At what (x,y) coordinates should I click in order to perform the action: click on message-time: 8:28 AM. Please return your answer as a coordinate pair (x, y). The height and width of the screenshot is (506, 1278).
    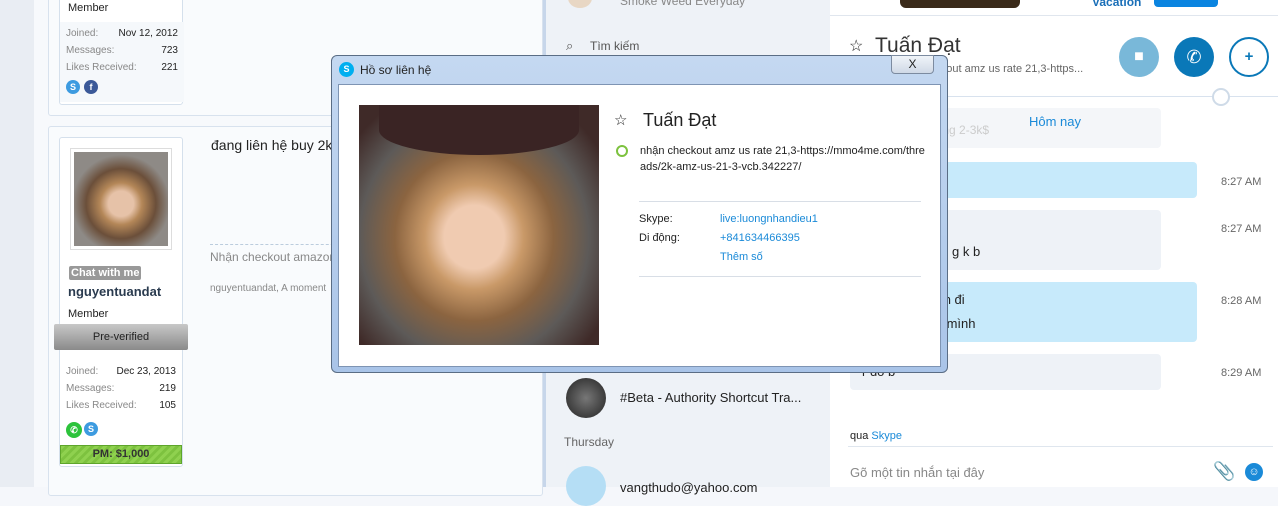
    Looking at the image, I should click on (1241, 301).